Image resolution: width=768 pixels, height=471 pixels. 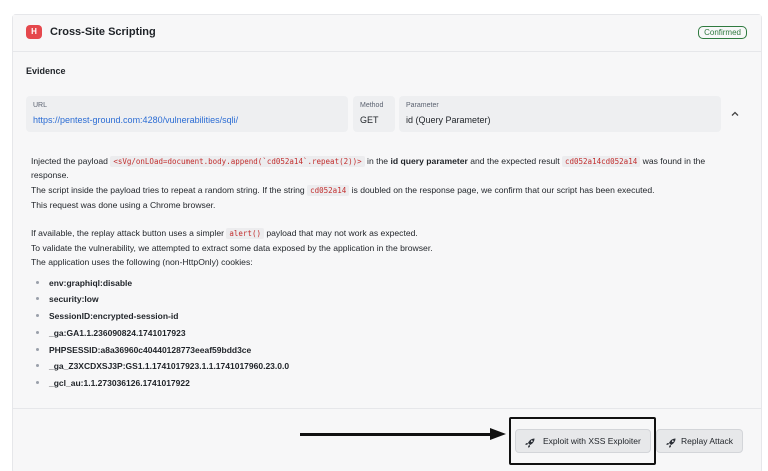 I want to click on replay-button-label: Replay Attack, so click(x=707, y=441).